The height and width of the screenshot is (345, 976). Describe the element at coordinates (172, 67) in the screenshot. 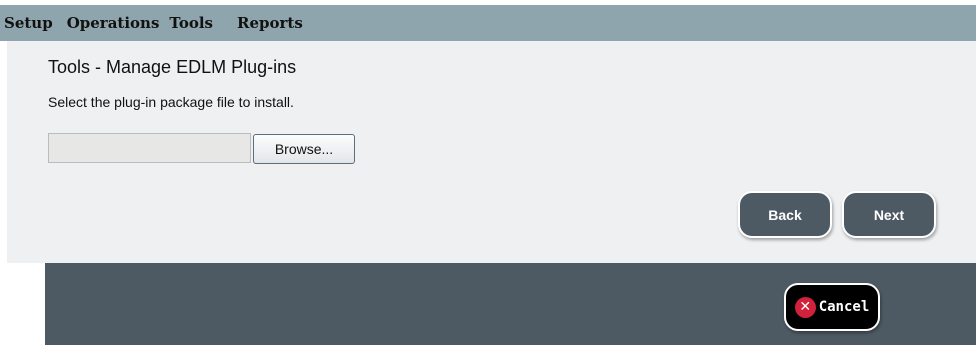

I see `page-title: Tools - Manage EDLM Plug-ins` at that location.